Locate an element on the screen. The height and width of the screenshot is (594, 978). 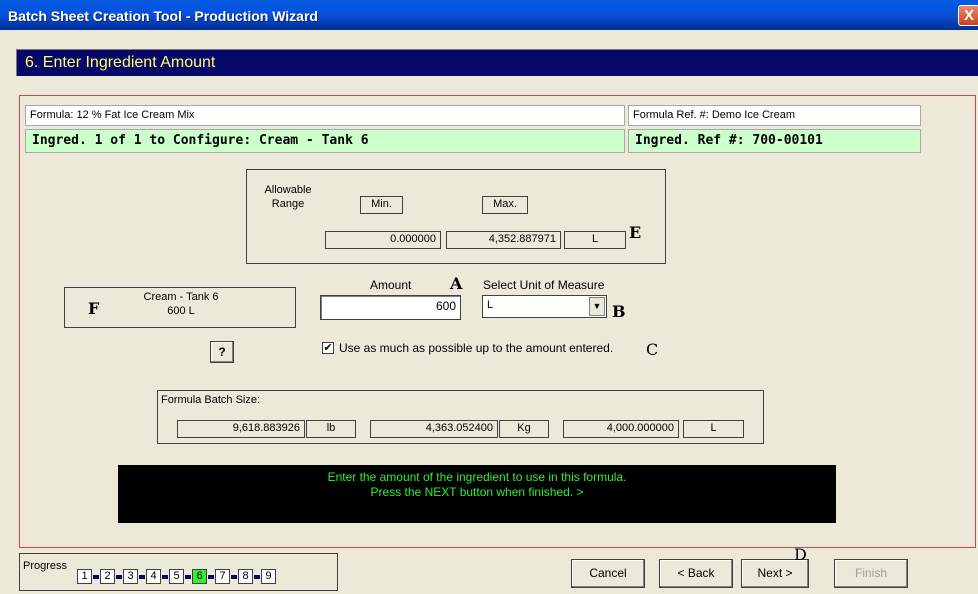
marker-f: F is located at coordinates (94, 308).